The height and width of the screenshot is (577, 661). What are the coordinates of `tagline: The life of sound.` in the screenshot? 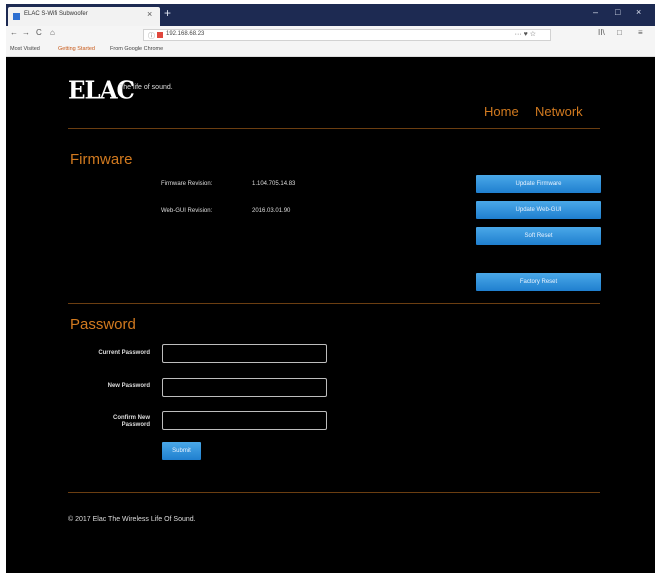 It's located at (146, 87).